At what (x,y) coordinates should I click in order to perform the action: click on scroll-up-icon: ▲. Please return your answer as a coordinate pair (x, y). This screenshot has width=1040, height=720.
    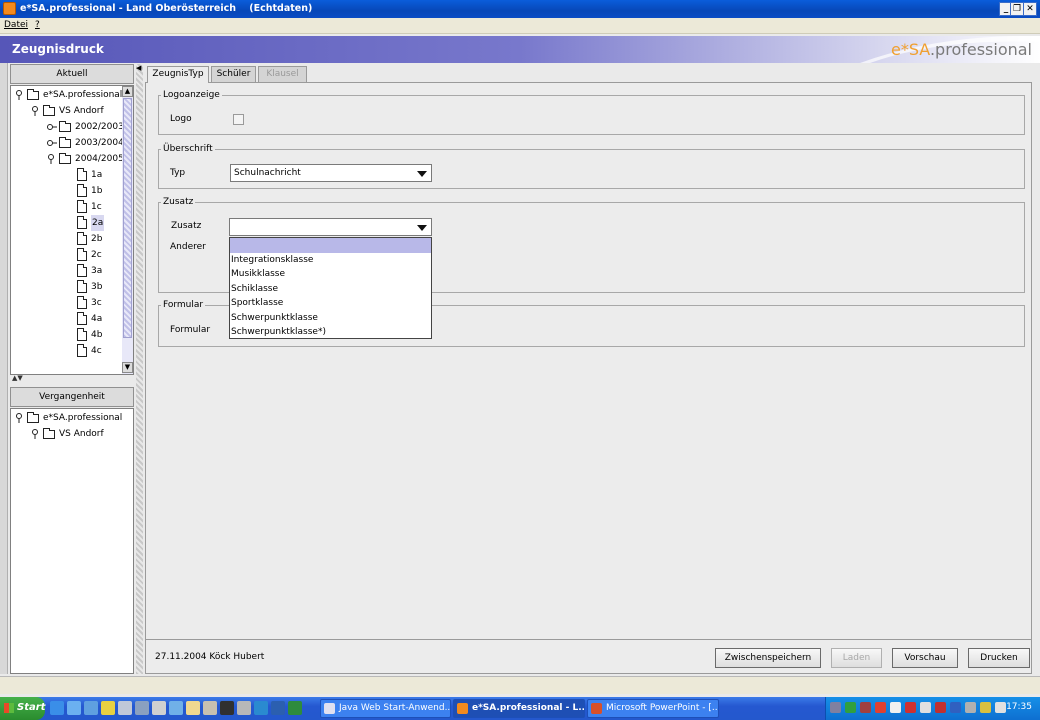
    Looking at the image, I should click on (127, 91).